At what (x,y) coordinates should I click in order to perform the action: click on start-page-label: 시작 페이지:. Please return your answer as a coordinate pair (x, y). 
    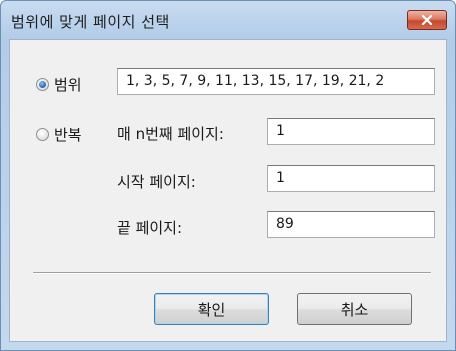
    Looking at the image, I should click on (156, 182).